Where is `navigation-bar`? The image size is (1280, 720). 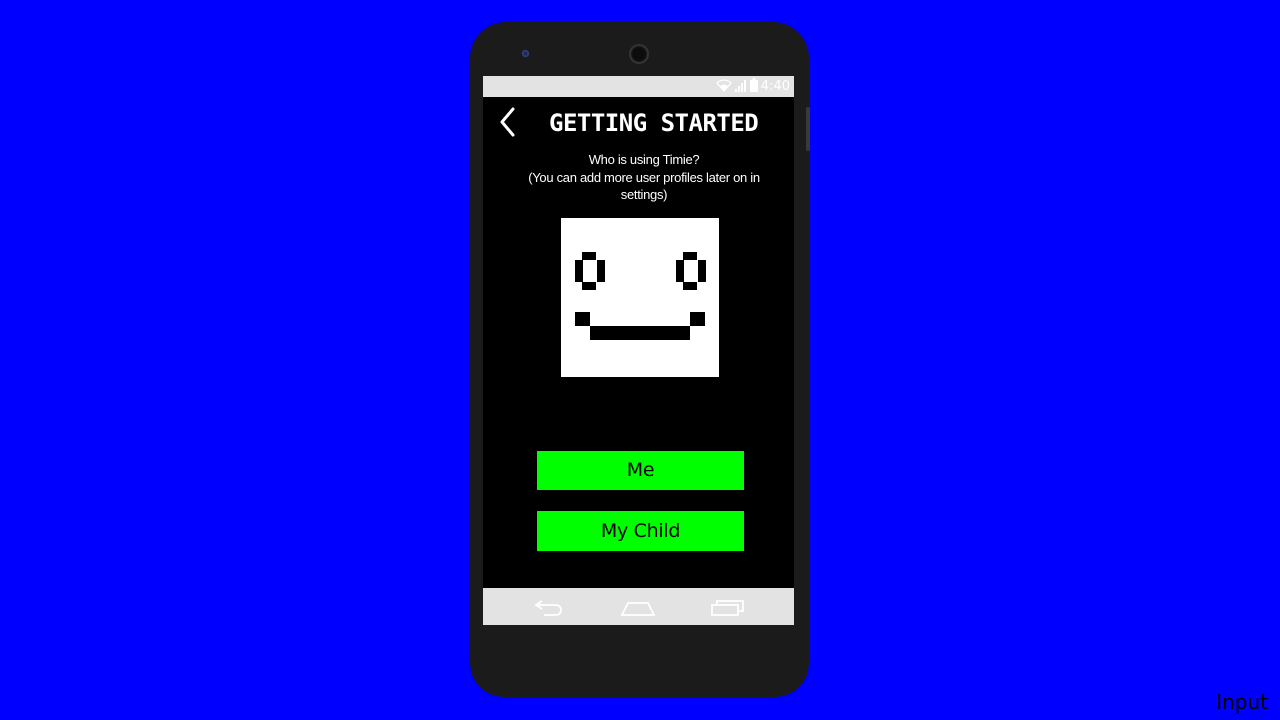 navigation-bar is located at coordinates (638, 606).